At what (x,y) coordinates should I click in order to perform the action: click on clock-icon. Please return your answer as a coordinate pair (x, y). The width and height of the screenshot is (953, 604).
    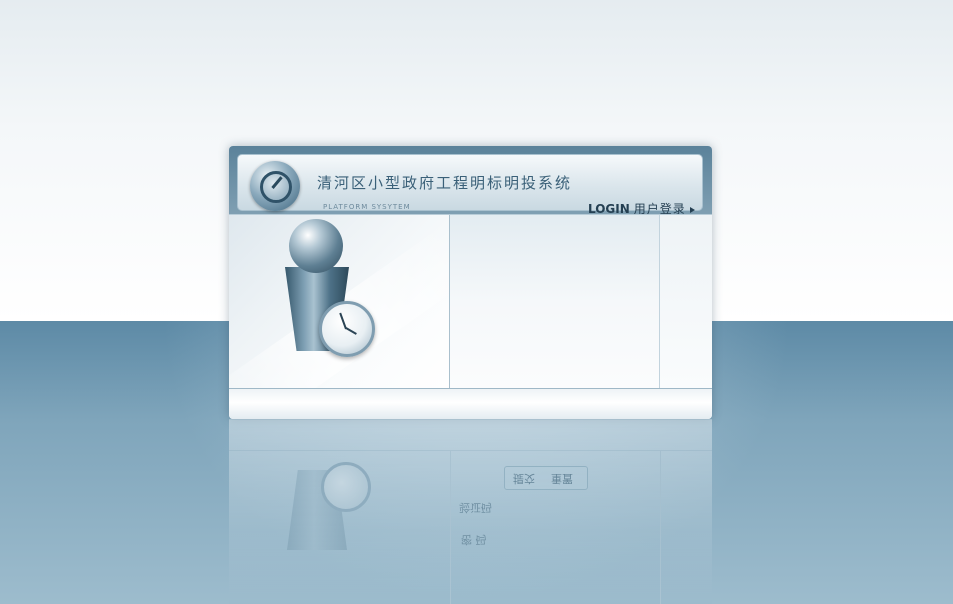
    Looking at the image, I should click on (347, 329).